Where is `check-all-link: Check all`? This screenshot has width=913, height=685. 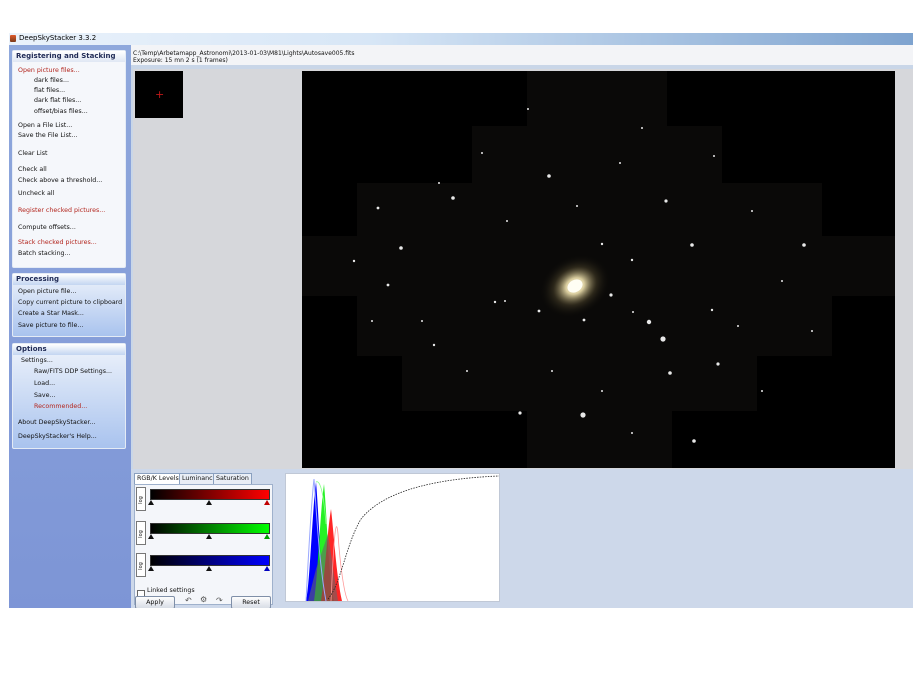 check-all-link: Check all is located at coordinates (32, 169).